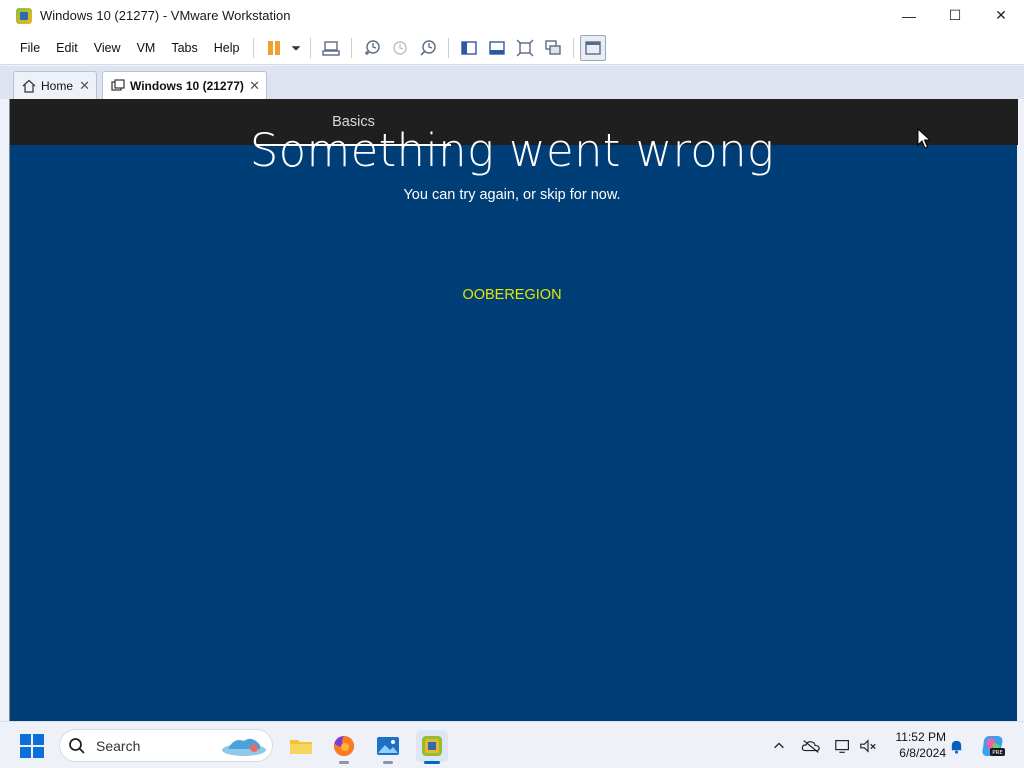  Describe the element at coordinates (497, 48) in the screenshot. I see `thumbnail-bar-icon` at that location.